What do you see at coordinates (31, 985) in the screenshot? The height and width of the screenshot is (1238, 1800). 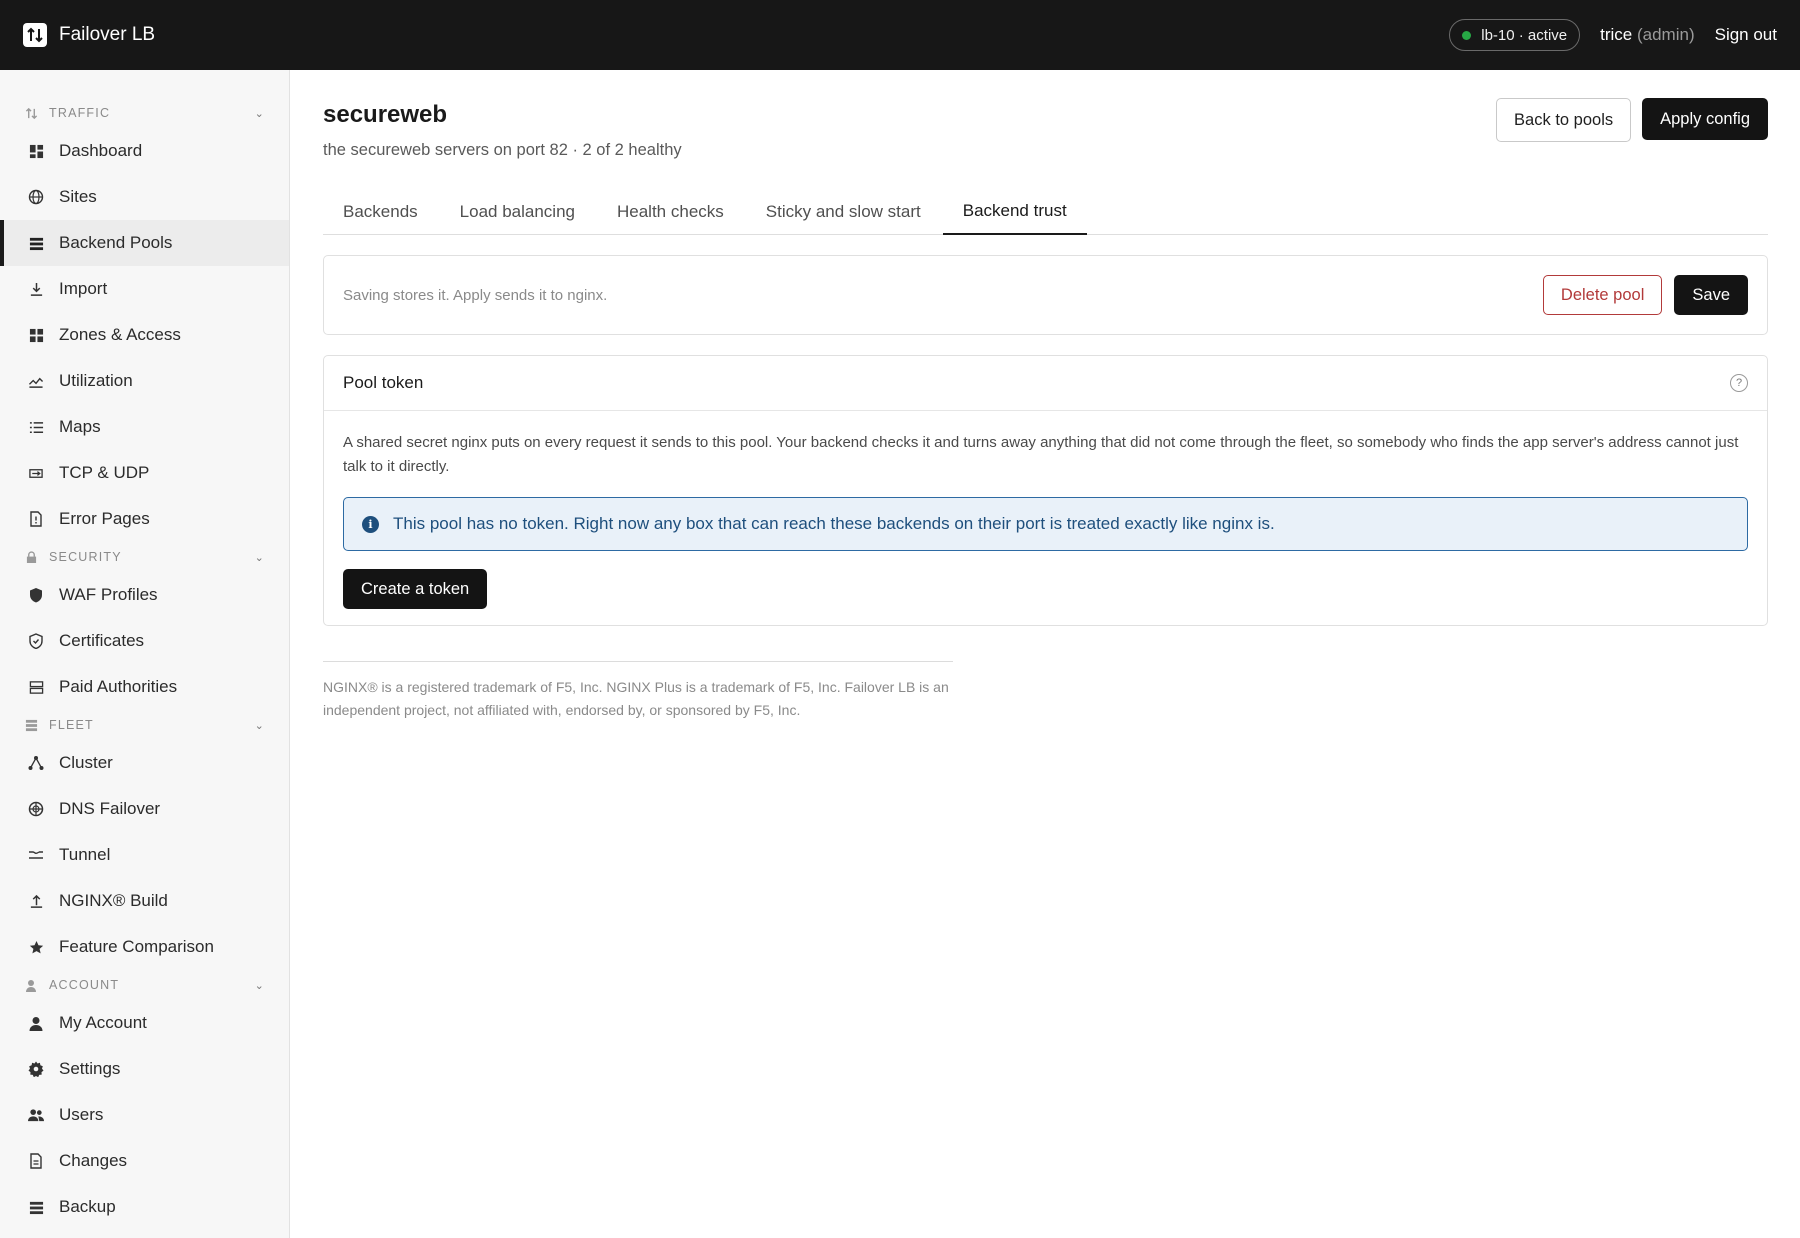 I see `person-icon` at bounding box center [31, 985].